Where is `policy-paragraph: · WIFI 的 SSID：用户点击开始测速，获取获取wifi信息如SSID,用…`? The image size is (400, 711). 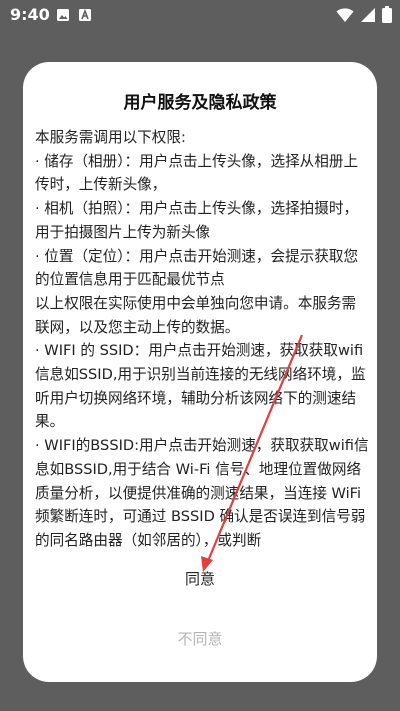
policy-paragraph: · WIFI 的 SSID：用户点击开始测速，获取获取wifi信息如SSID,用… is located at coordinates (200, 386).